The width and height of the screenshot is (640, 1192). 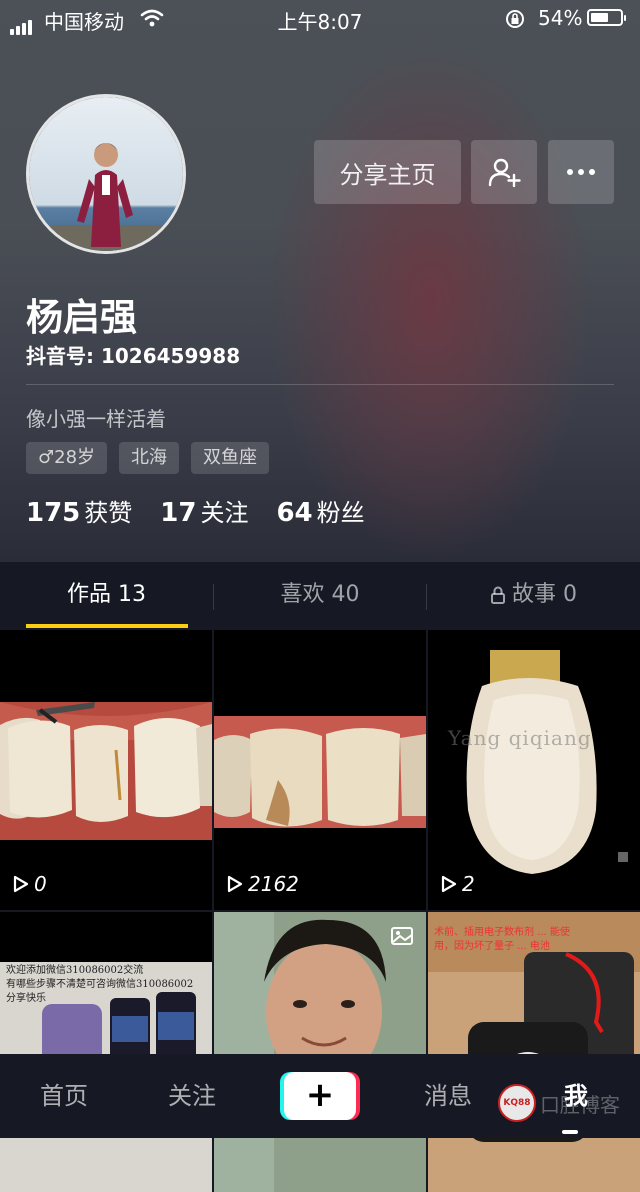 I want to click on site-watermark: KQ88 口腔博客, so click(x=559, y=1103).